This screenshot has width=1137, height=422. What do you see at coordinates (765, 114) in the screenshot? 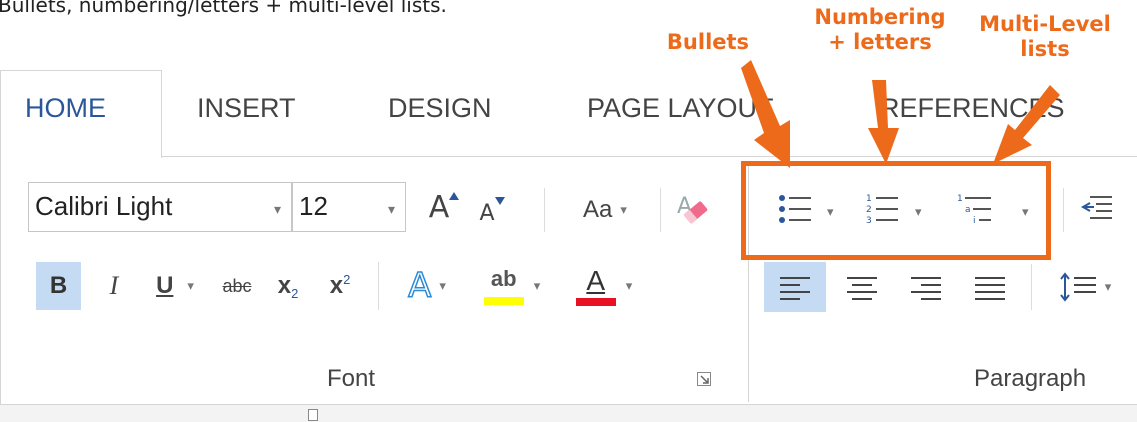
I see `arrow-bullets-icon` at bounding box center [765, 114].